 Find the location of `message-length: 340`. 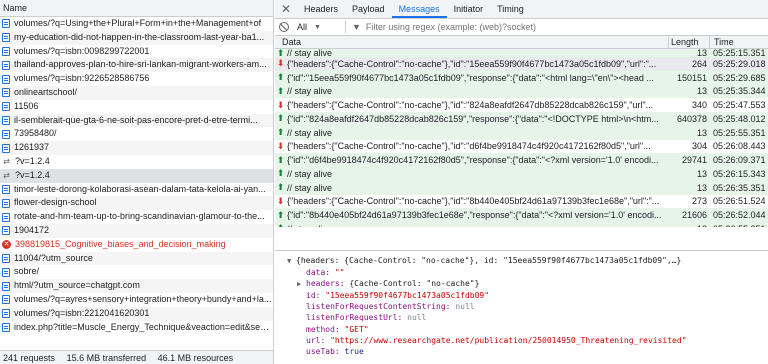

message-length: 340 is located at coordinates (699, 105).